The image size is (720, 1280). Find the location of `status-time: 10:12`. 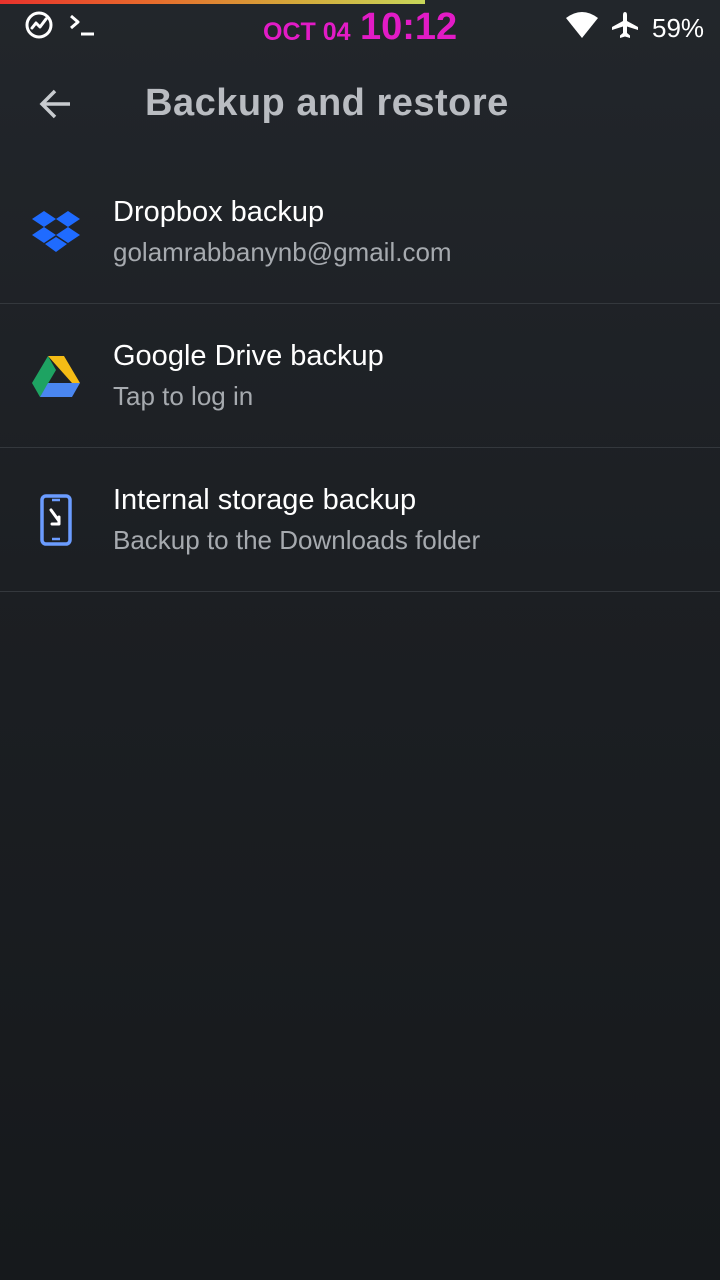

status-time: 10:12 is located at coordinates (409, 27).